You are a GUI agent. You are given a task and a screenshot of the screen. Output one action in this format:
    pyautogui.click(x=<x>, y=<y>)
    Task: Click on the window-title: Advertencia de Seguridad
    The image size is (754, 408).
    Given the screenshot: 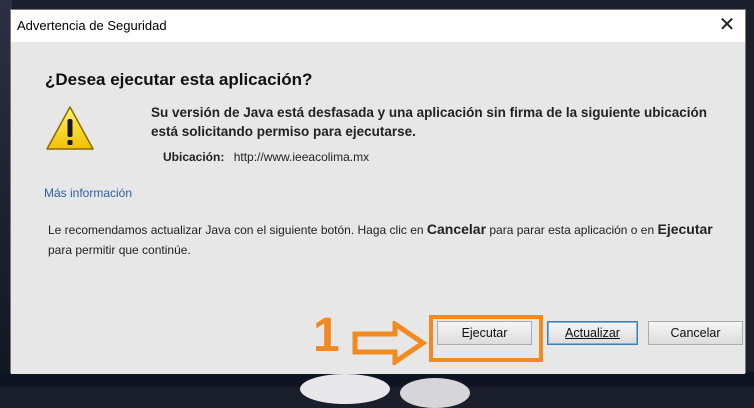 What is the action you would take?
    pyautogui.click(x=92, y=25)
    